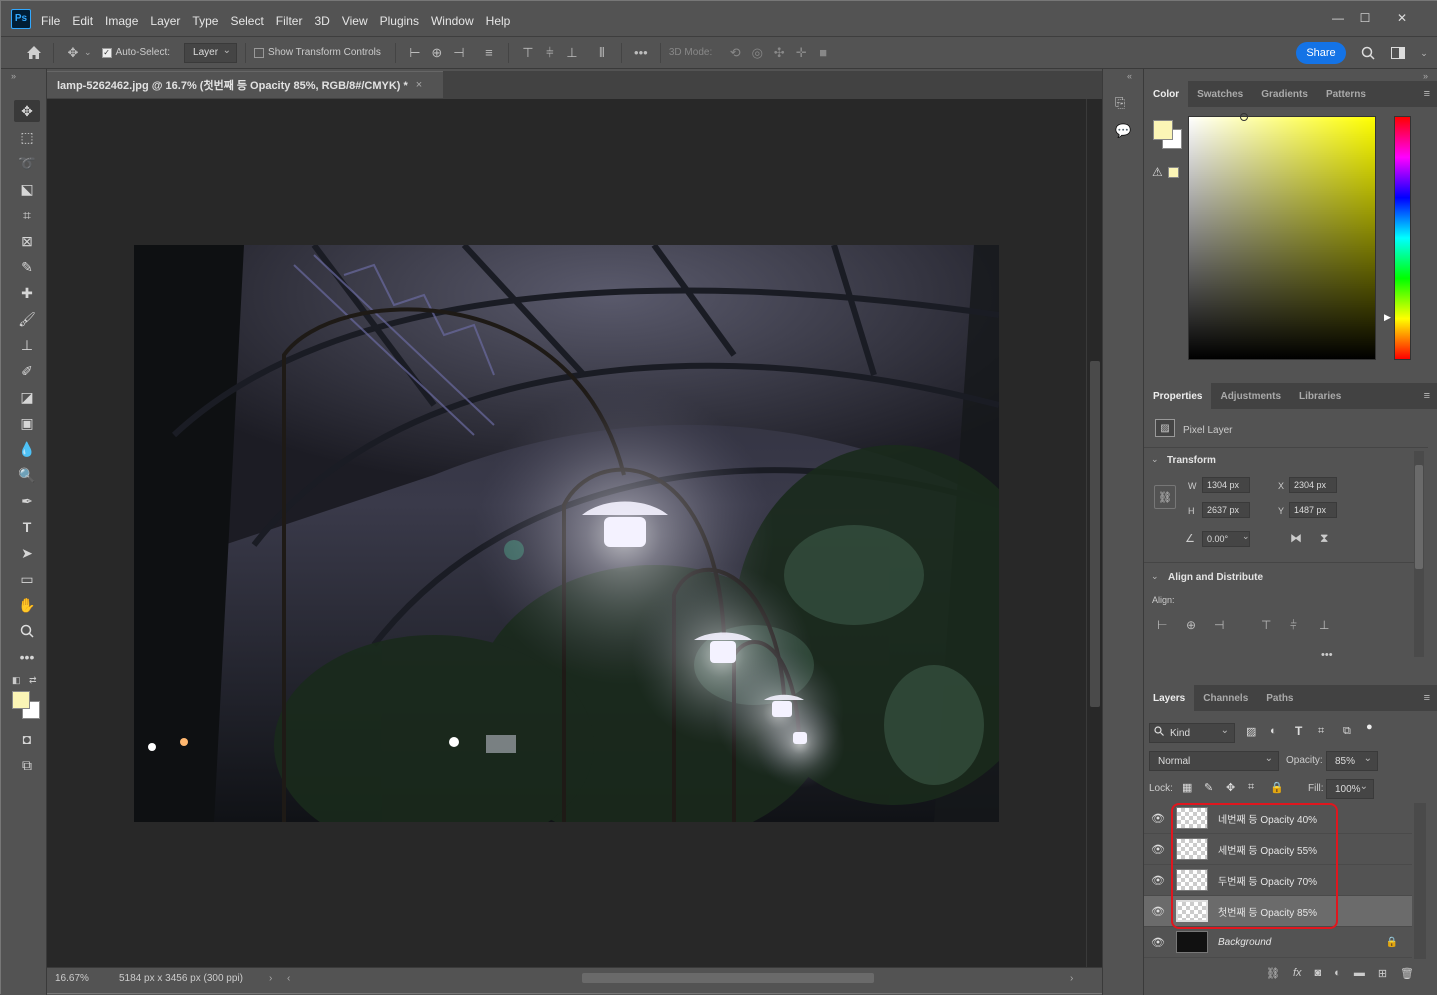  What do you see at coordinates (270, 978) in the screenshot?
I see `chevron-right-icon: ›` at bounding box center [270, 978].